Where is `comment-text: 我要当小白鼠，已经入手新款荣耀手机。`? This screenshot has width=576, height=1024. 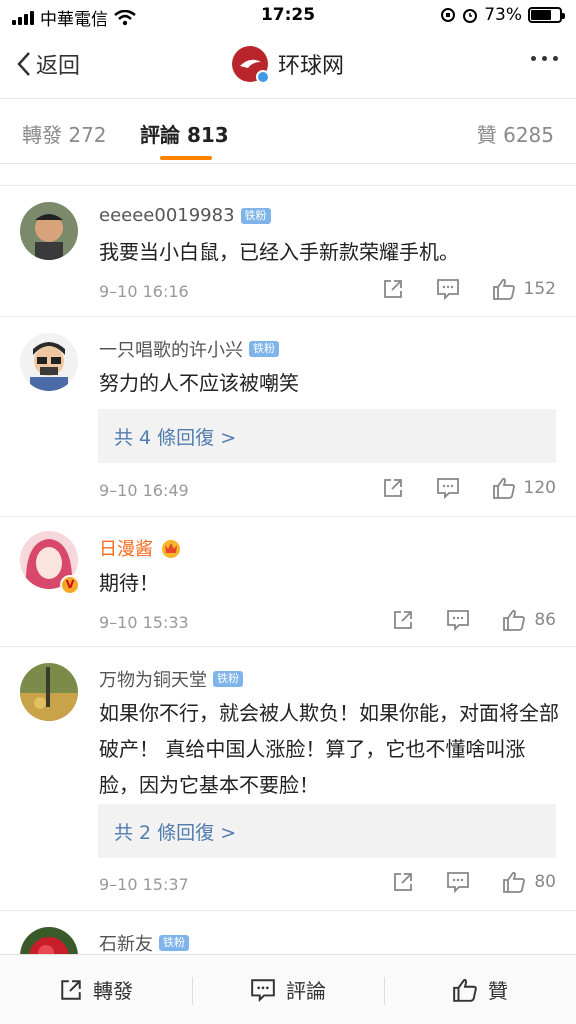 comment-text: 我要当小白鼠，已经入手新款荣耀手机。 is located at coordinates (279, 252).